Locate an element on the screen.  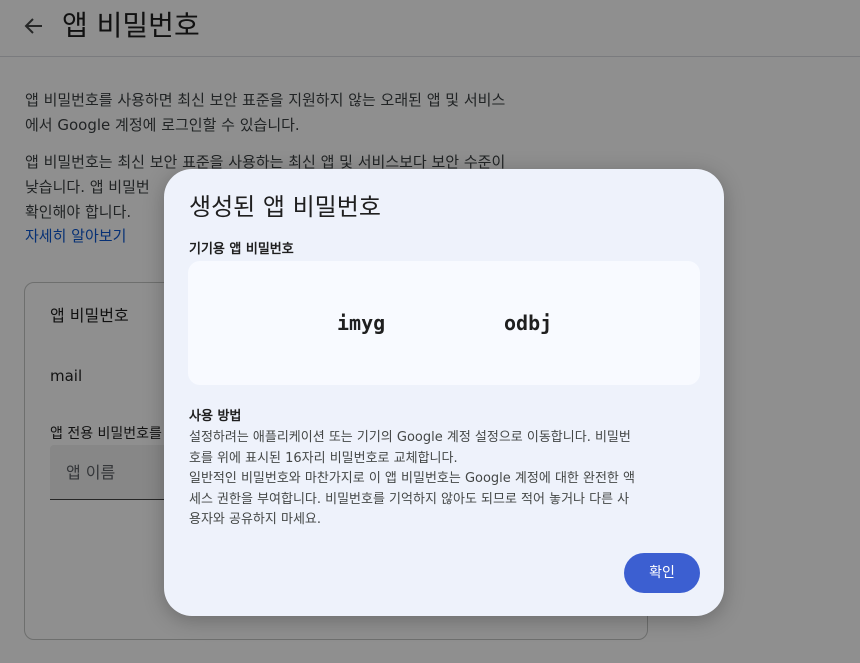
password-box: imyg odbj is located at coordinates (444, 323).